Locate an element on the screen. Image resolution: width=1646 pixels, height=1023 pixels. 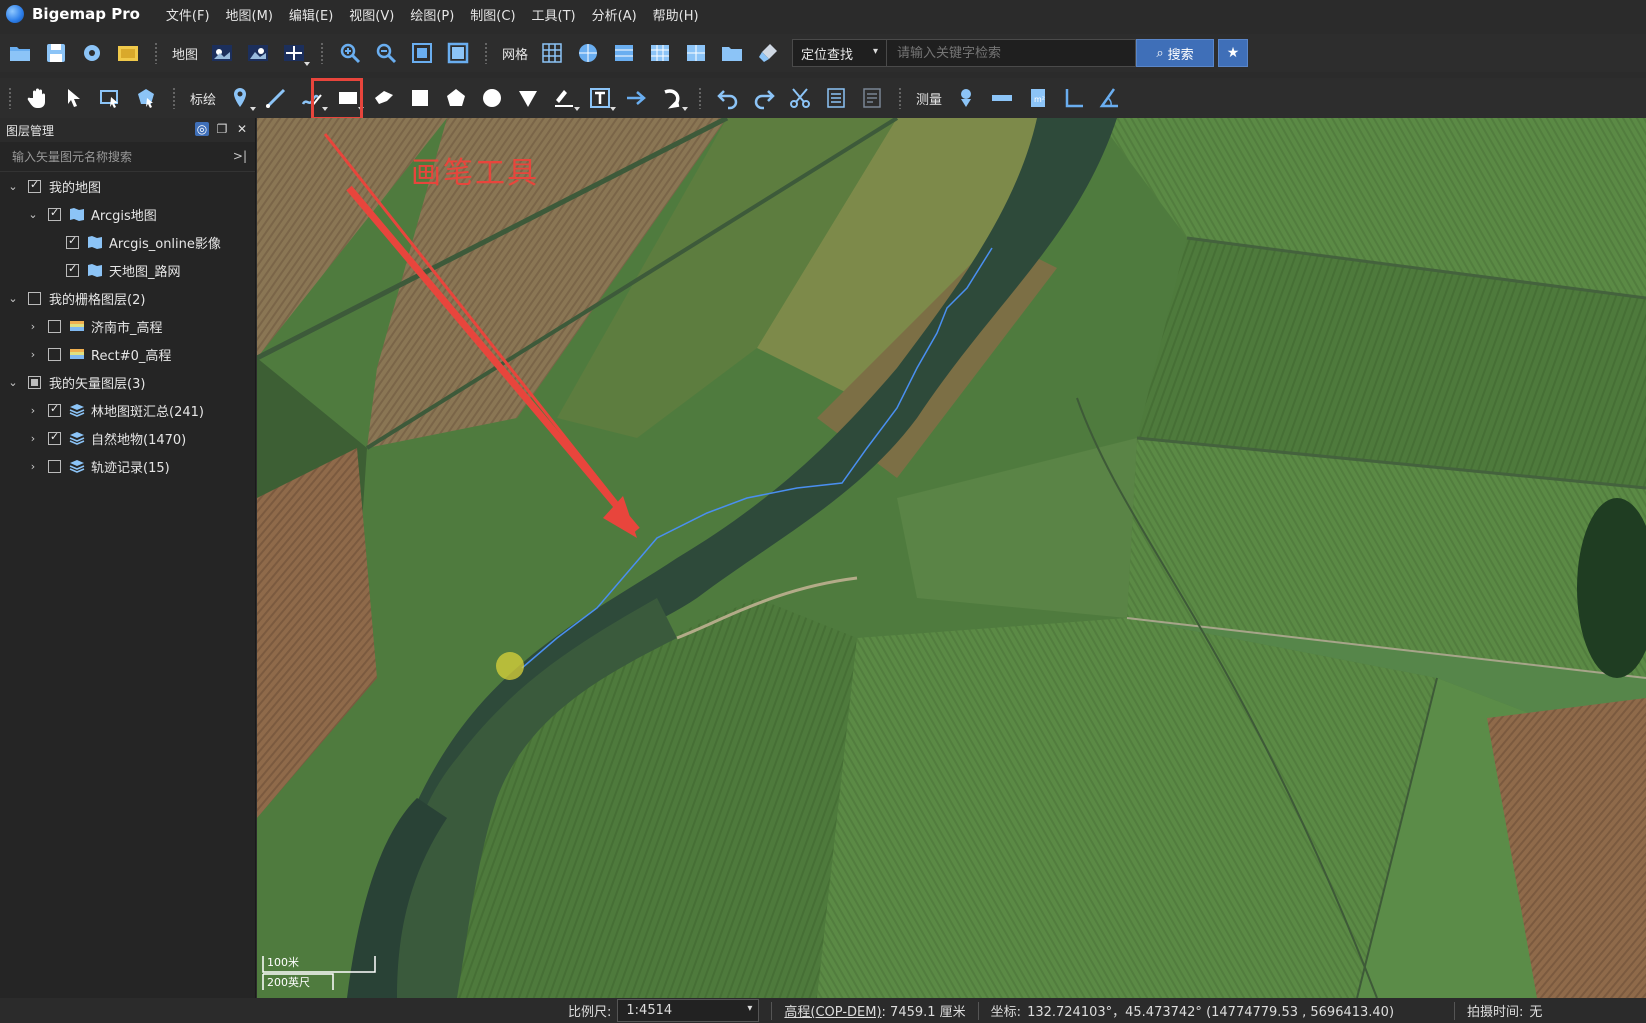
utm-grid-button is located at coordinates (588, 53).